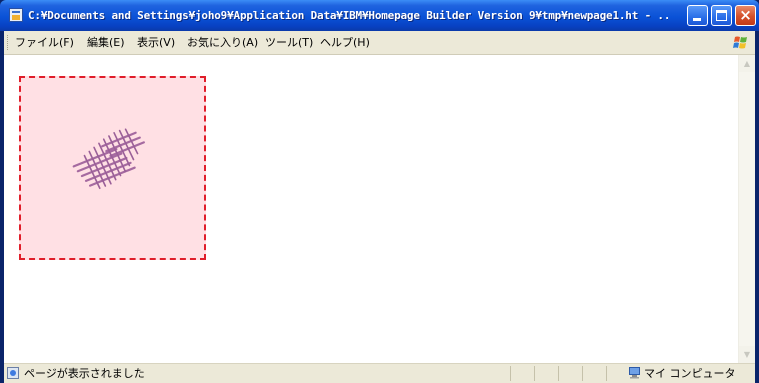  I want to click on windows-logo-icon, so click(740, 42).